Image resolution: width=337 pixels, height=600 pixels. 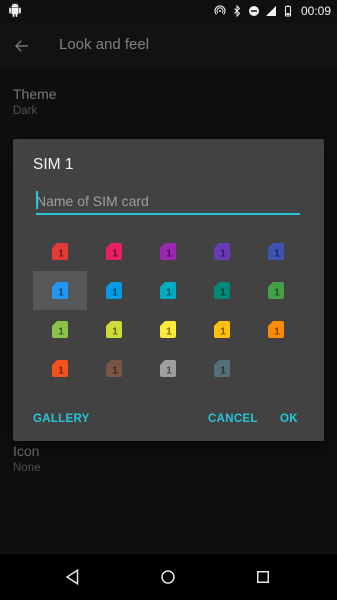 What do you see at coordinates (73, 577) in the screenshot?
I see `nav-back-icon` at bounding box center [73, 577].